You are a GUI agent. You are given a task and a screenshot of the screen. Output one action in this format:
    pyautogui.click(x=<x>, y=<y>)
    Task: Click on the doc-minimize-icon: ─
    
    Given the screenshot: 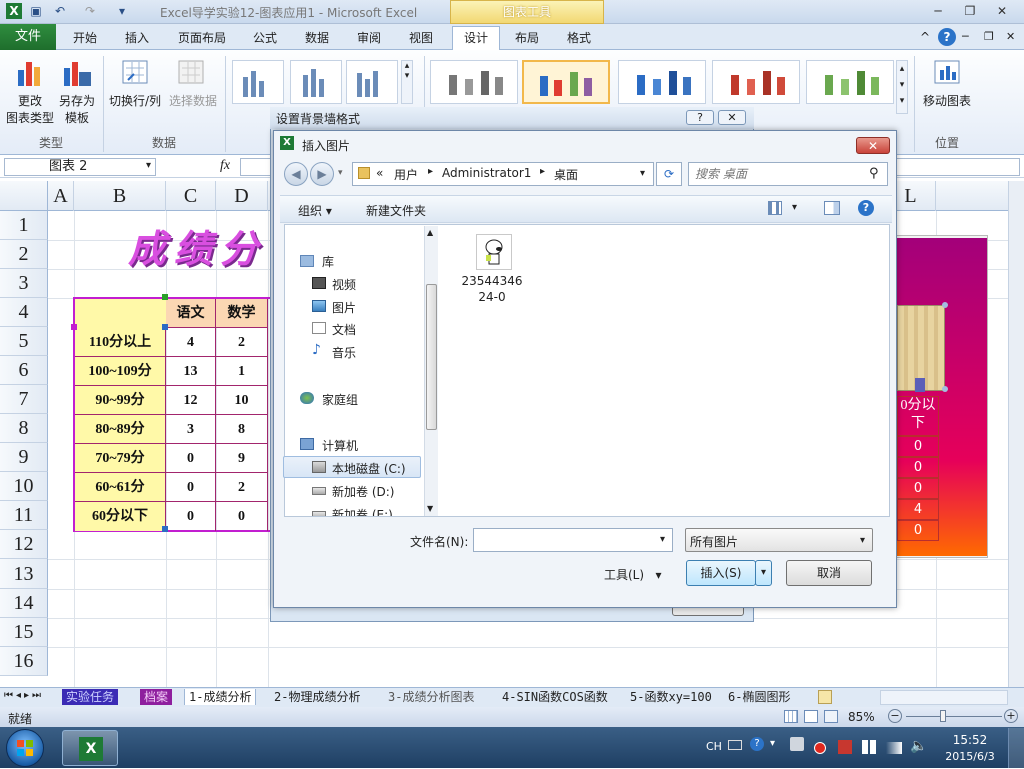 What is the action you would take?
    pyautogui.click(x=965, y=36)
    